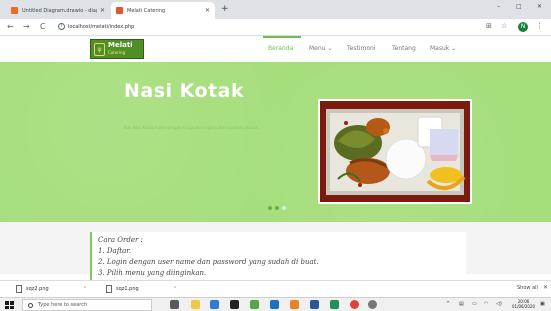  What do you see at coordinates (141, 289) in the screenshot?
I see `download-item: sqz1.png ⌃` at bounding box center [141, 289].